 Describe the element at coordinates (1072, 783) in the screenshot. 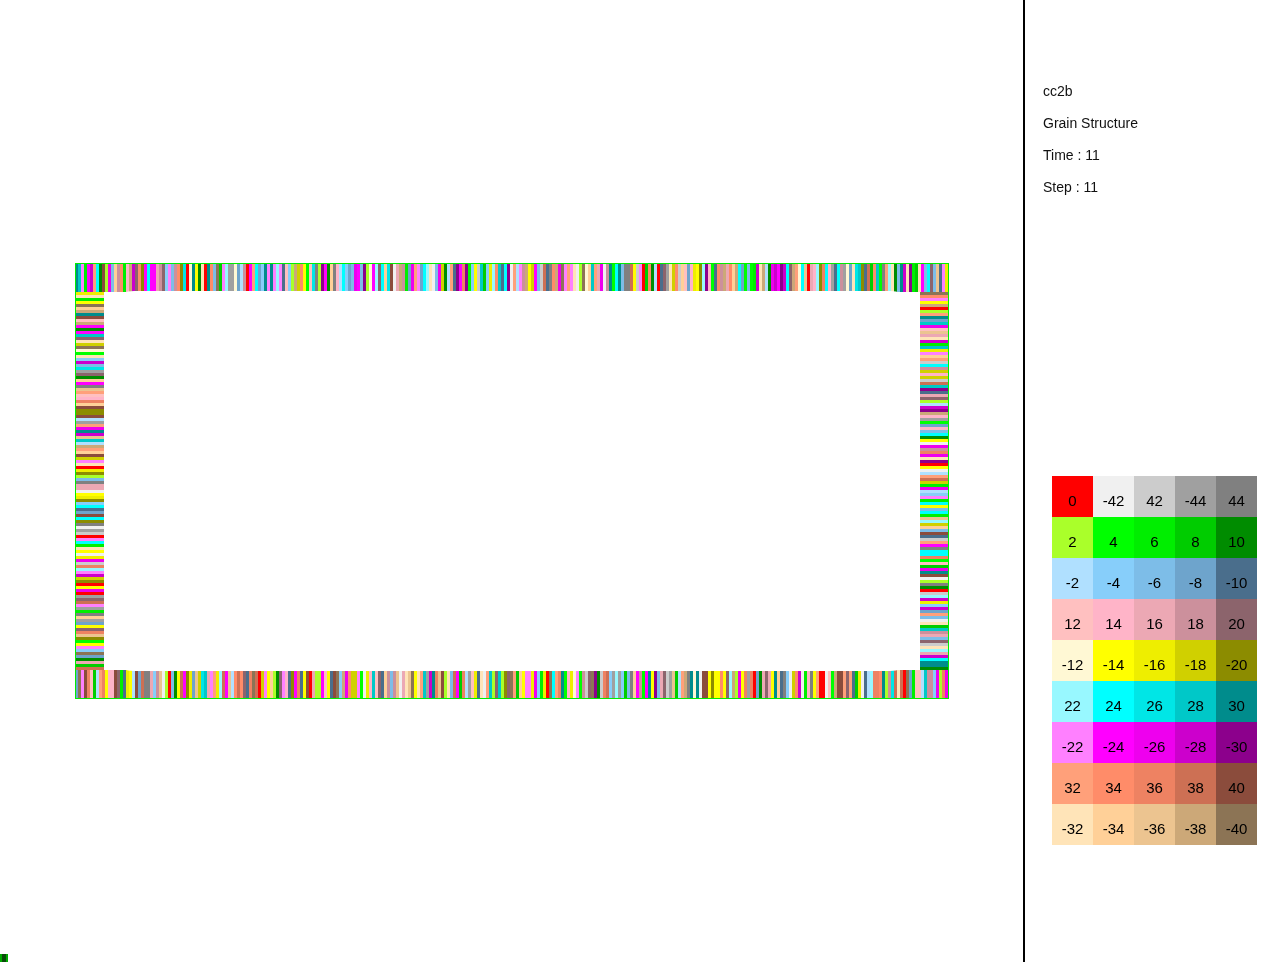

I see `legend-swatch: 32` at that location.